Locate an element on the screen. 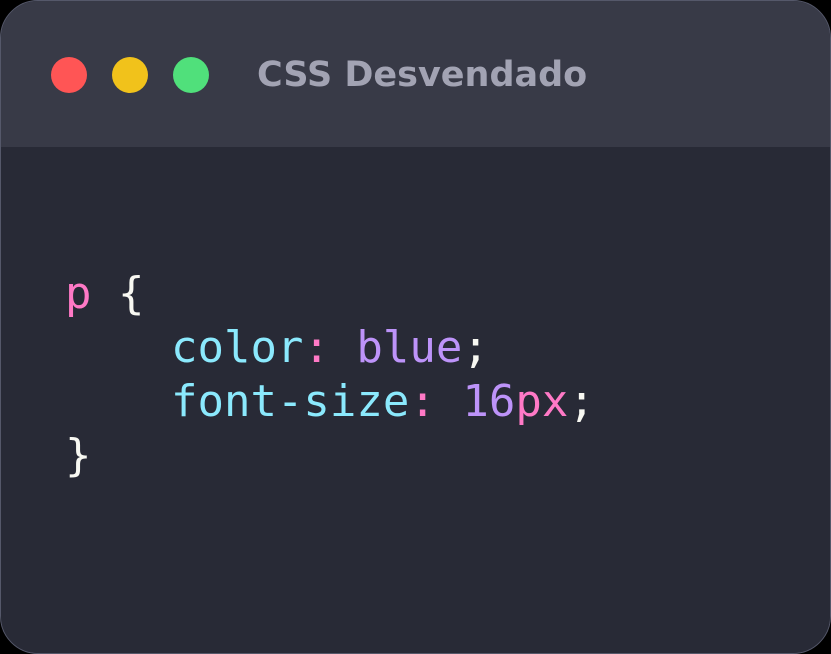 Image resolution: width=831 pixels, height=654 pixels. code-line: } is located at coordinates (330, 456).